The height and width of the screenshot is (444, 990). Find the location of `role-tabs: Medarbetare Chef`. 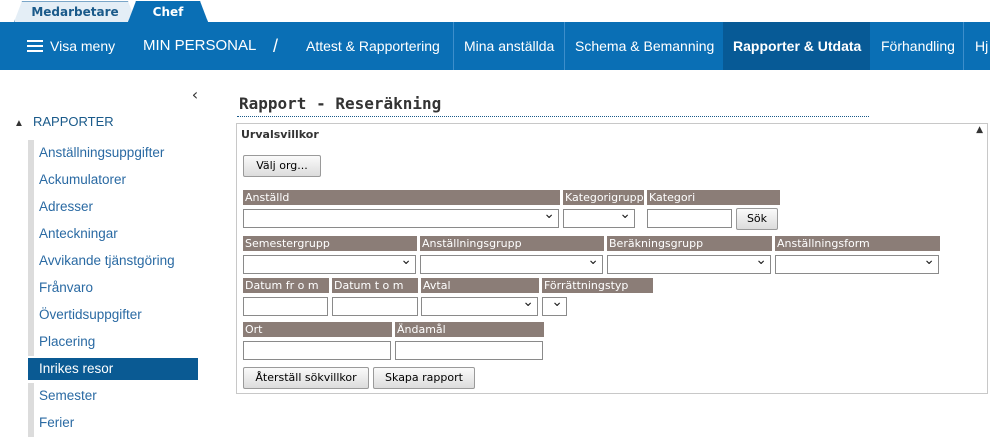

role-tabs: Medarbetare Chef is located at coordinates (495, 11).